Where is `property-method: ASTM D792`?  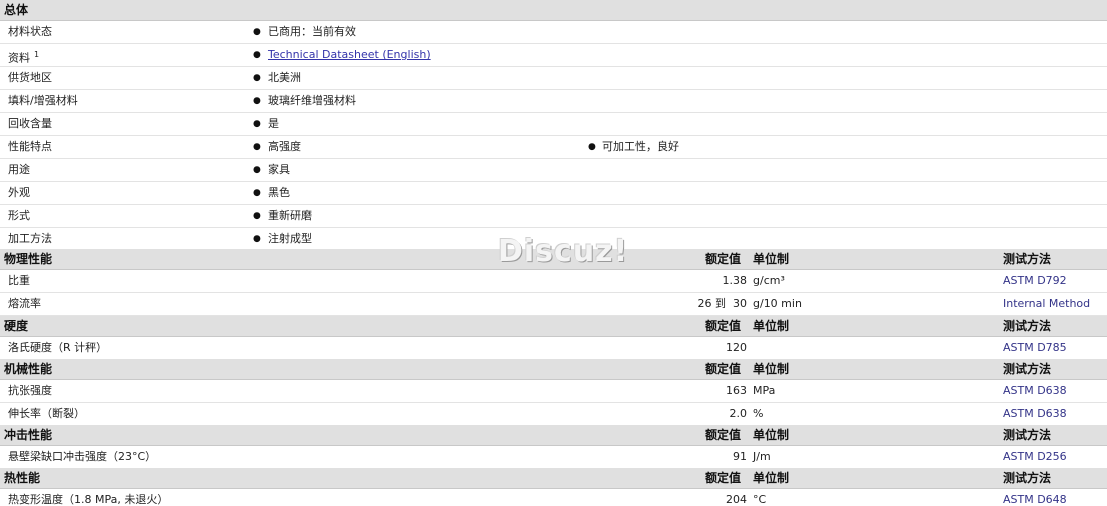 property-method: ASTM D792 is located at coordinates (1035, 280).